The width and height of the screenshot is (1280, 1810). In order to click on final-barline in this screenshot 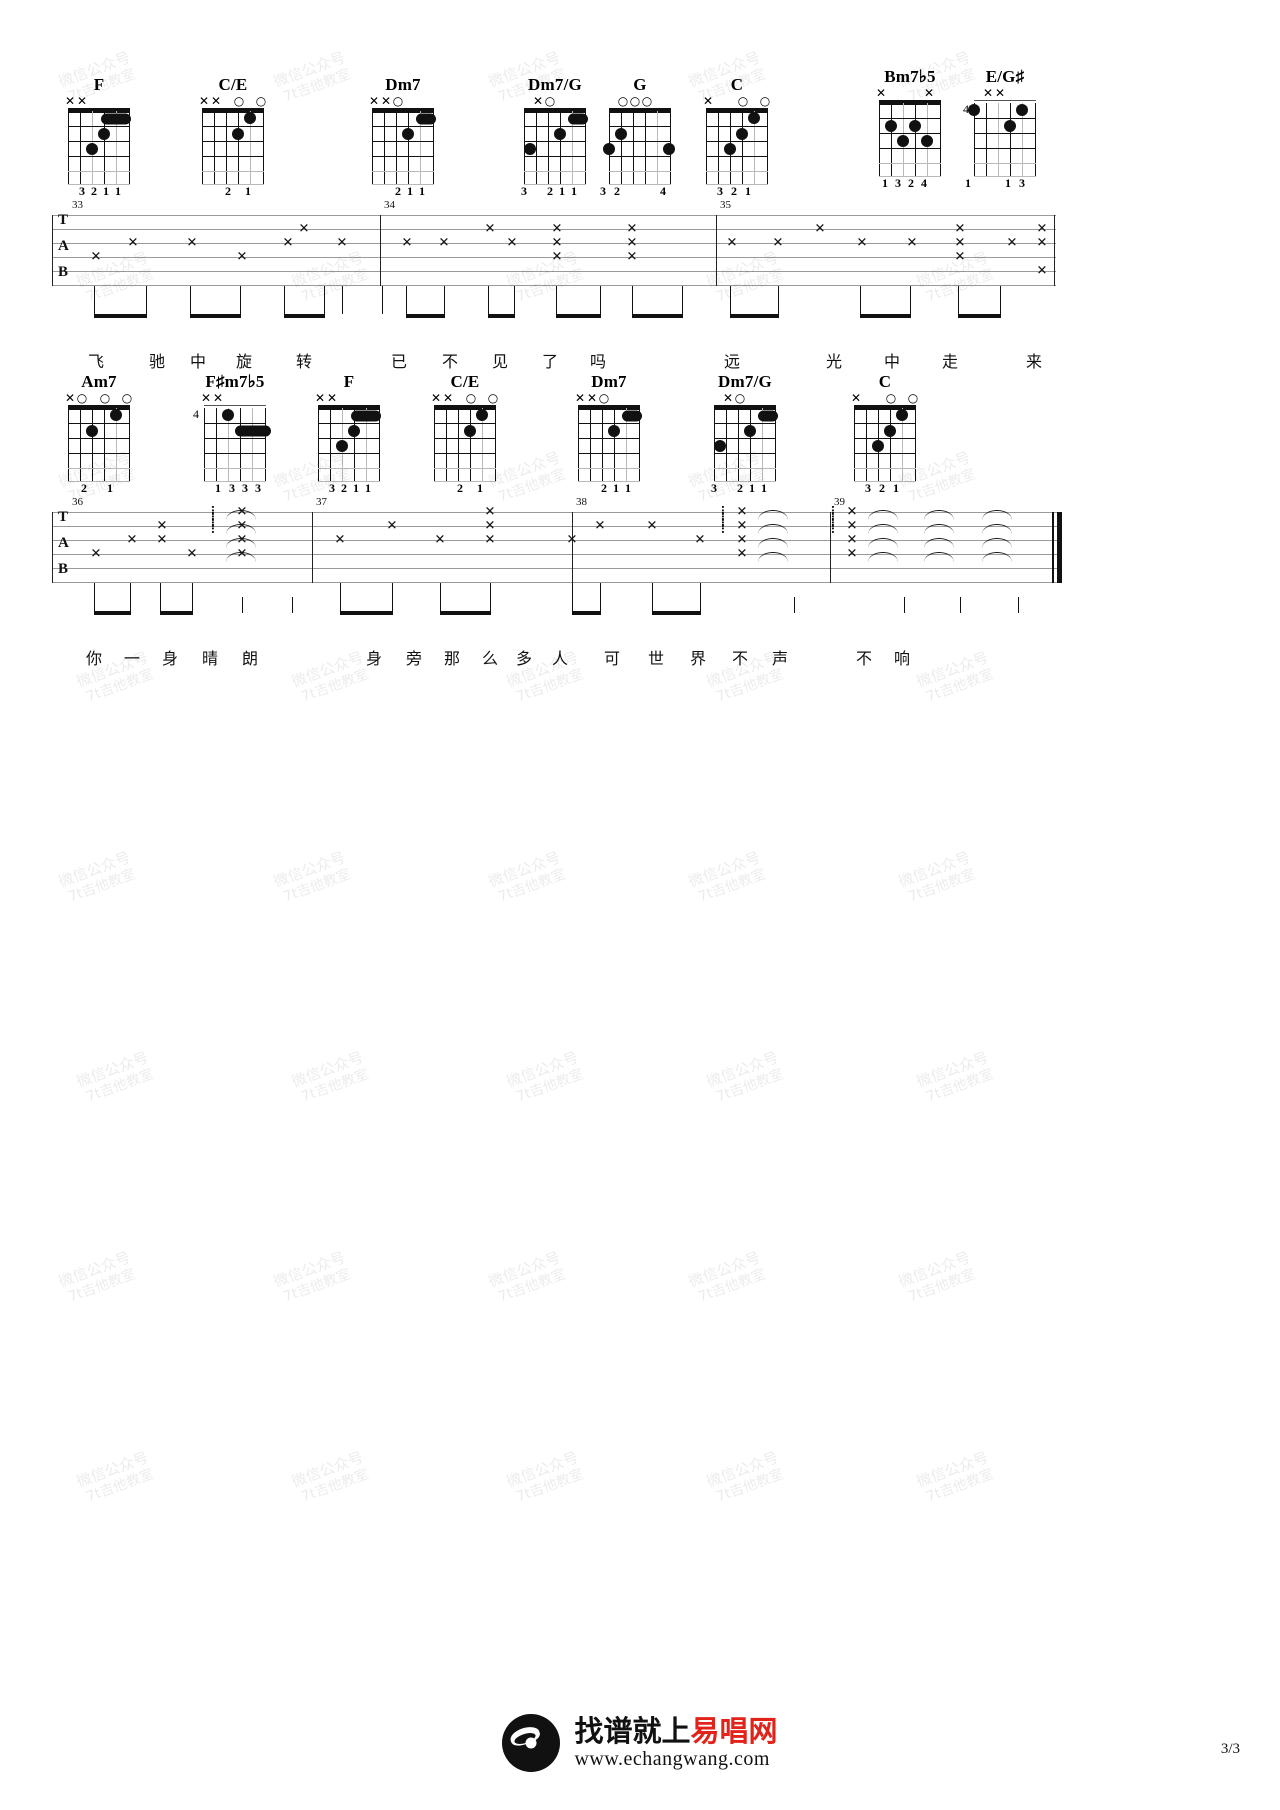, I will do `click(1053, 547)`.